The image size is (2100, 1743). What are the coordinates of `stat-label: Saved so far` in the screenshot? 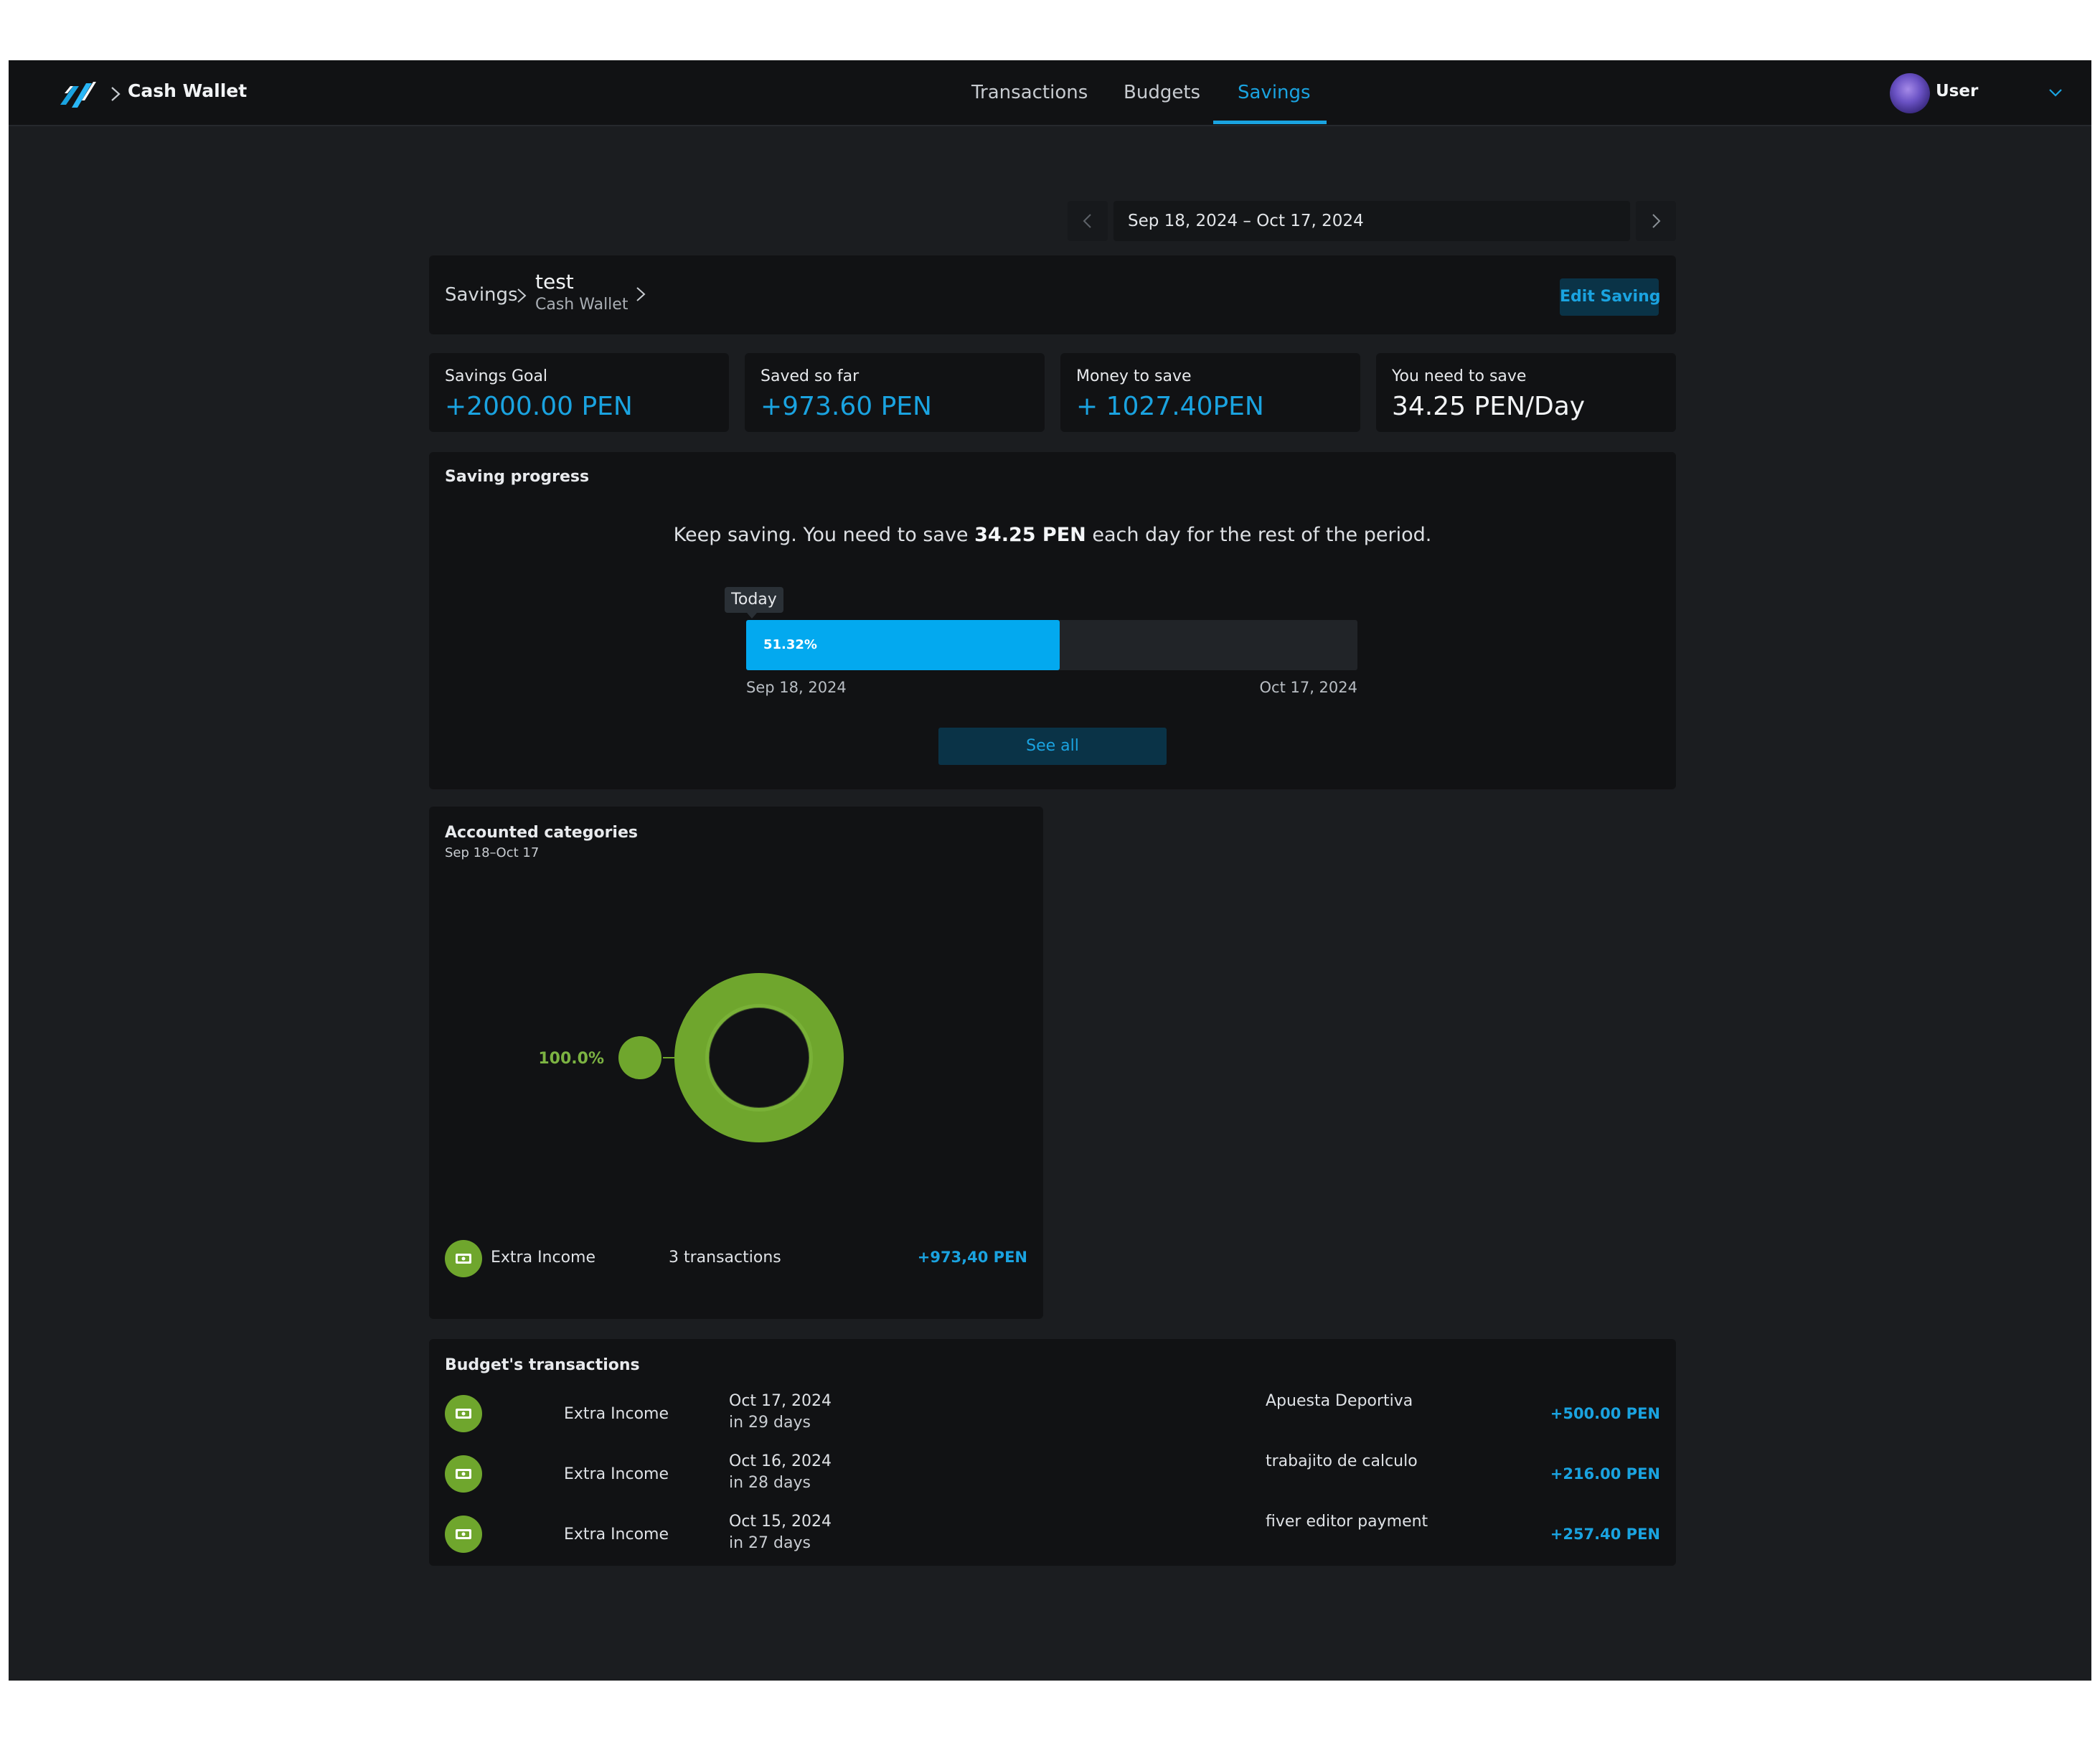 It's located at (810, 376).